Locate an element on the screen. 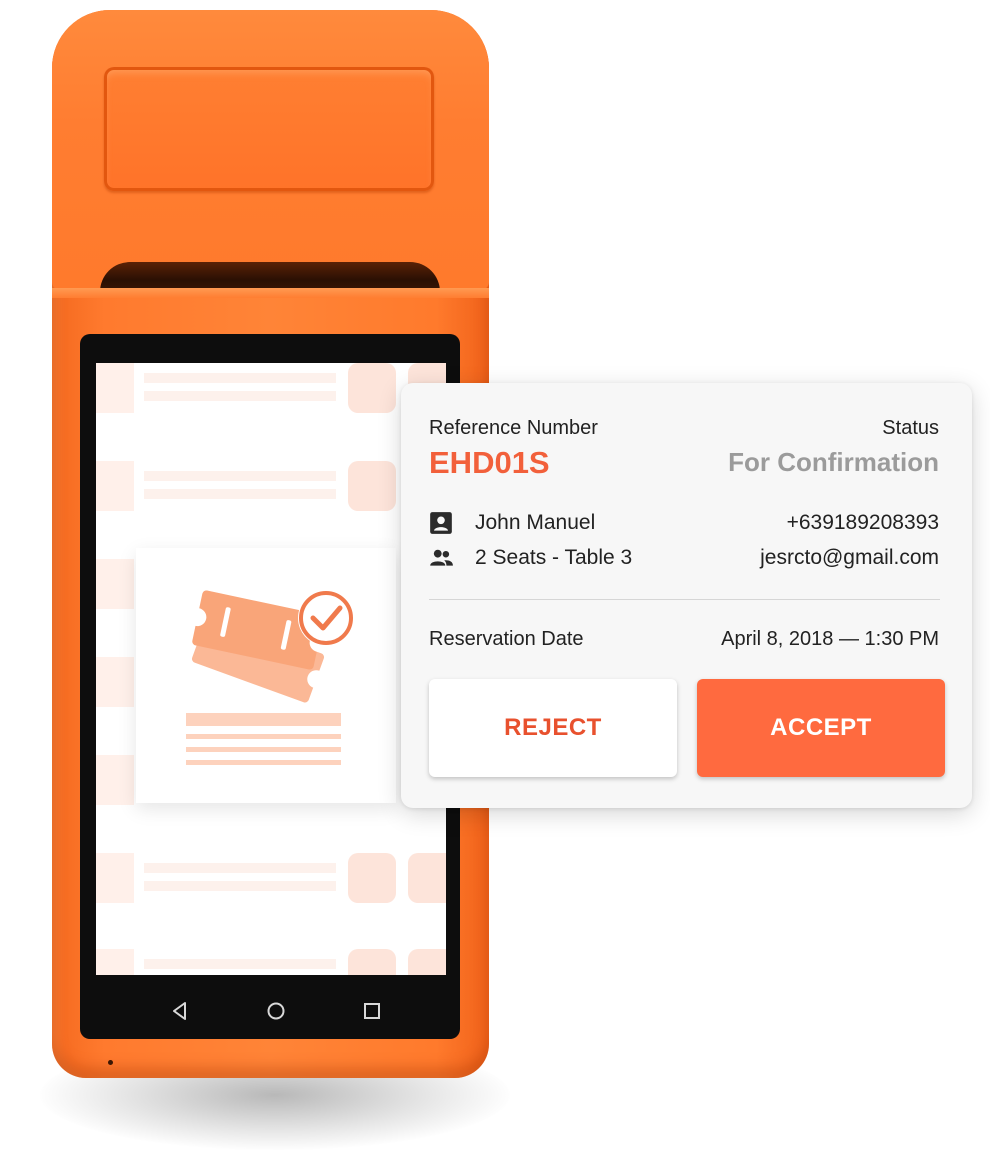  contact-card-icon is located at coordinates (441, 523).